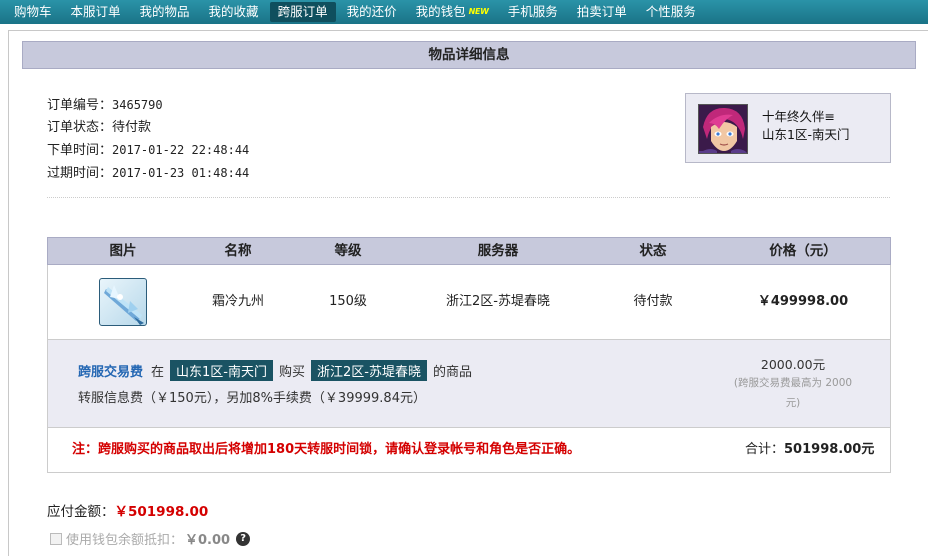 This screenshot has height=556, width=928. Describe the element at coordinates (765, 449) in the screenshot. I see `total-label: 合计：` at that location.